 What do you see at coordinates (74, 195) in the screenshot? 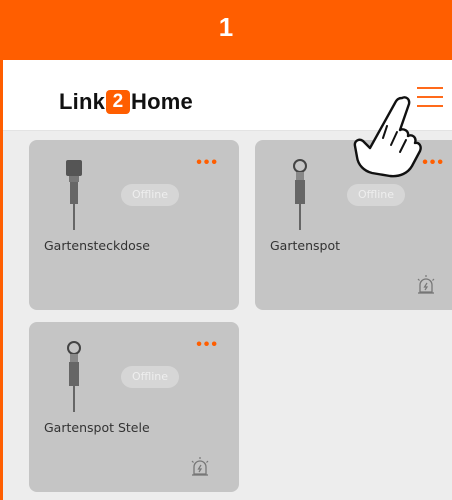
I see `garden-socket-icon` at bounding box center [74, 195].